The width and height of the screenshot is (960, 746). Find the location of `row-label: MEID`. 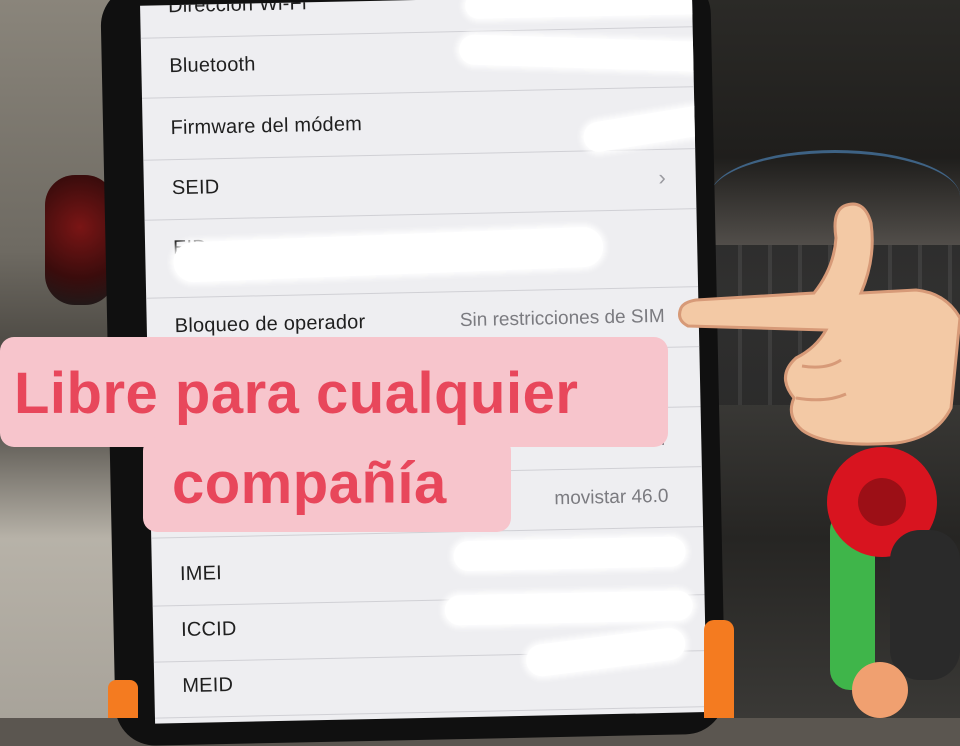

row-label: MEID is located at coordinates (208, 685).